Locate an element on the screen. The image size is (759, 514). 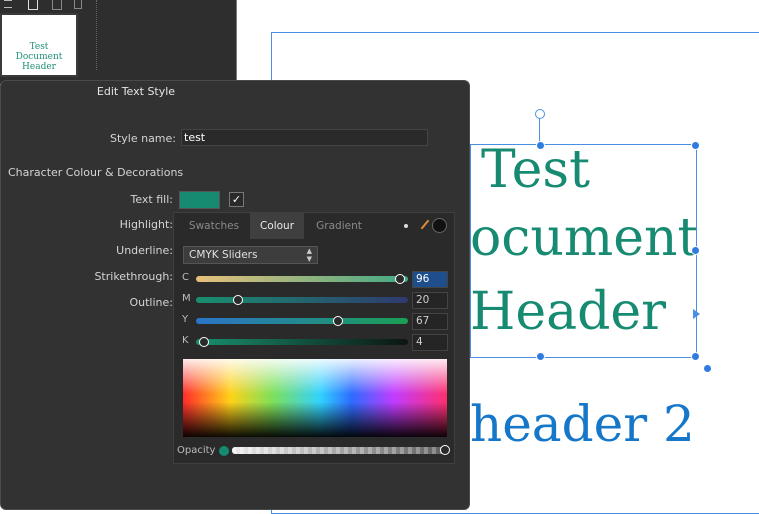
tab-colour: Colour is located at coordinates (277, 226).